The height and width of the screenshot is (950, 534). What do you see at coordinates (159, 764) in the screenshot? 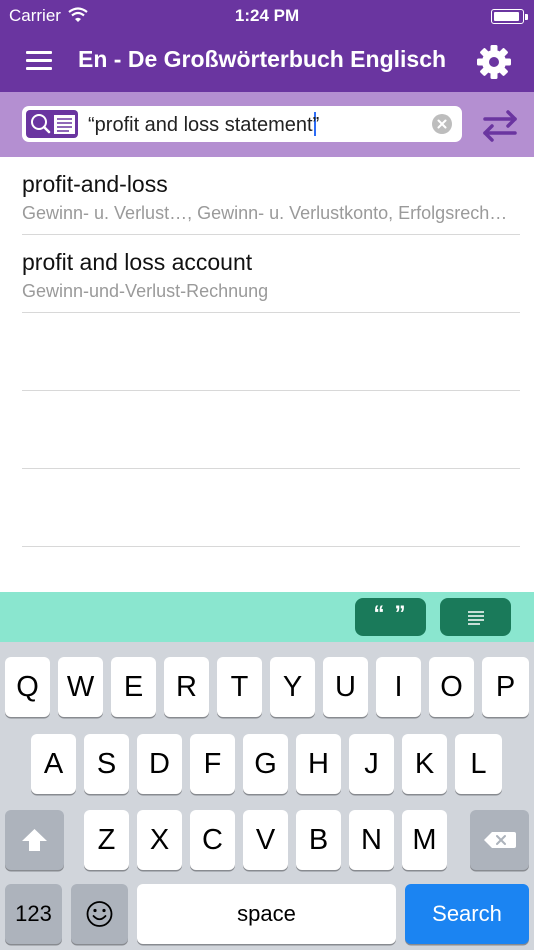
I see `key-d: D` at bounding box center [159, 764].